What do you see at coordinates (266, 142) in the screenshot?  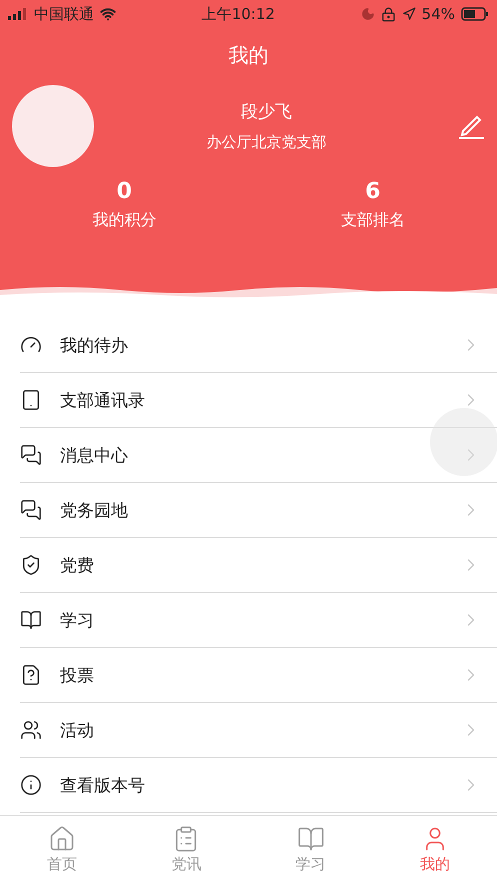 I see `branch-name: 办公厅北京党支部` at bounding box center [266, 142].